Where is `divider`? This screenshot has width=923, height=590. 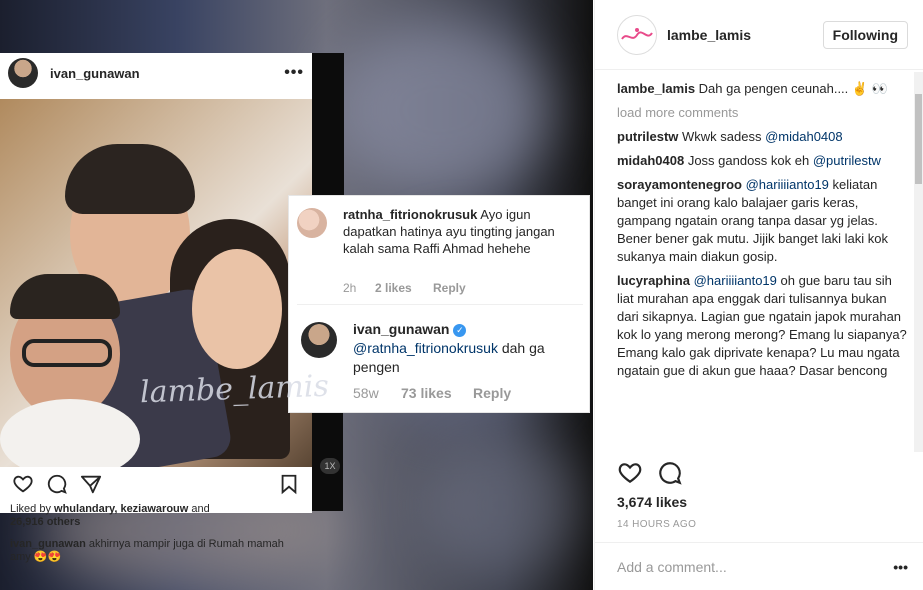 divider is located at coordinates (440, 304).